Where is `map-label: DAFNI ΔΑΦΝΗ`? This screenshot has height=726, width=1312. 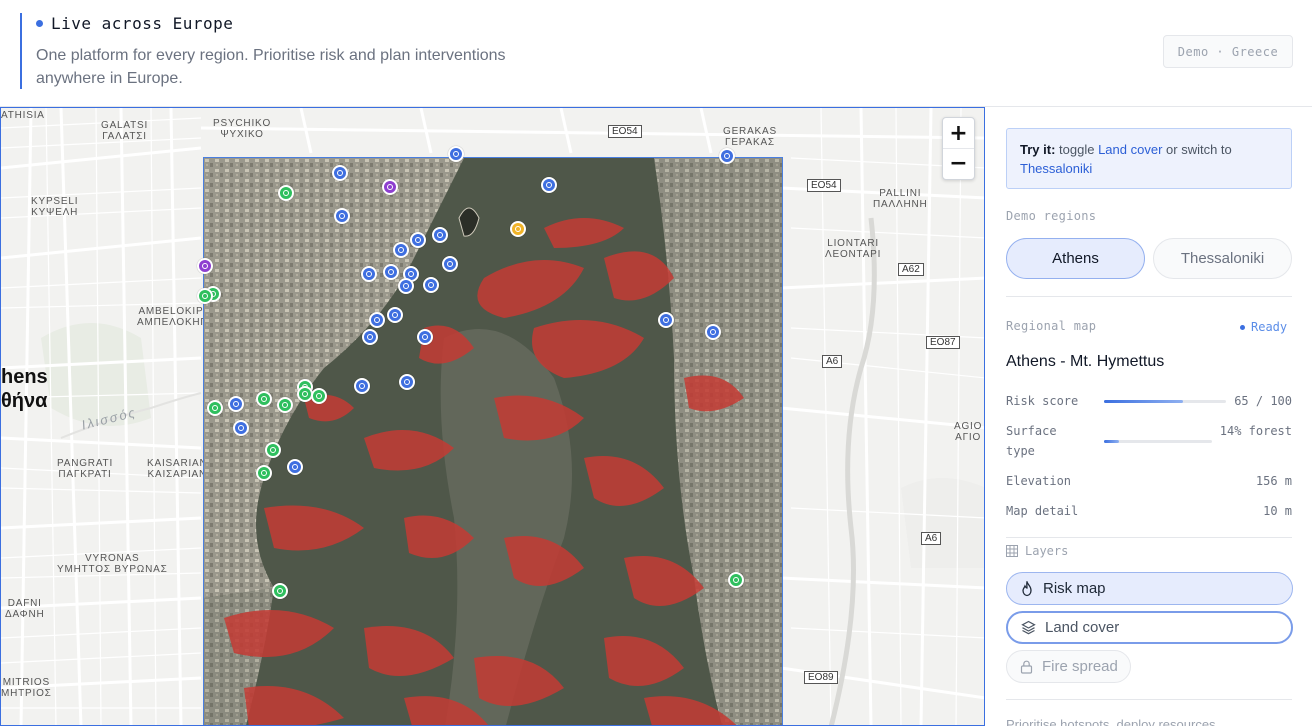 map-label: DAFNI ΔΑΦΝΗ is located at coordinates (25, 609).